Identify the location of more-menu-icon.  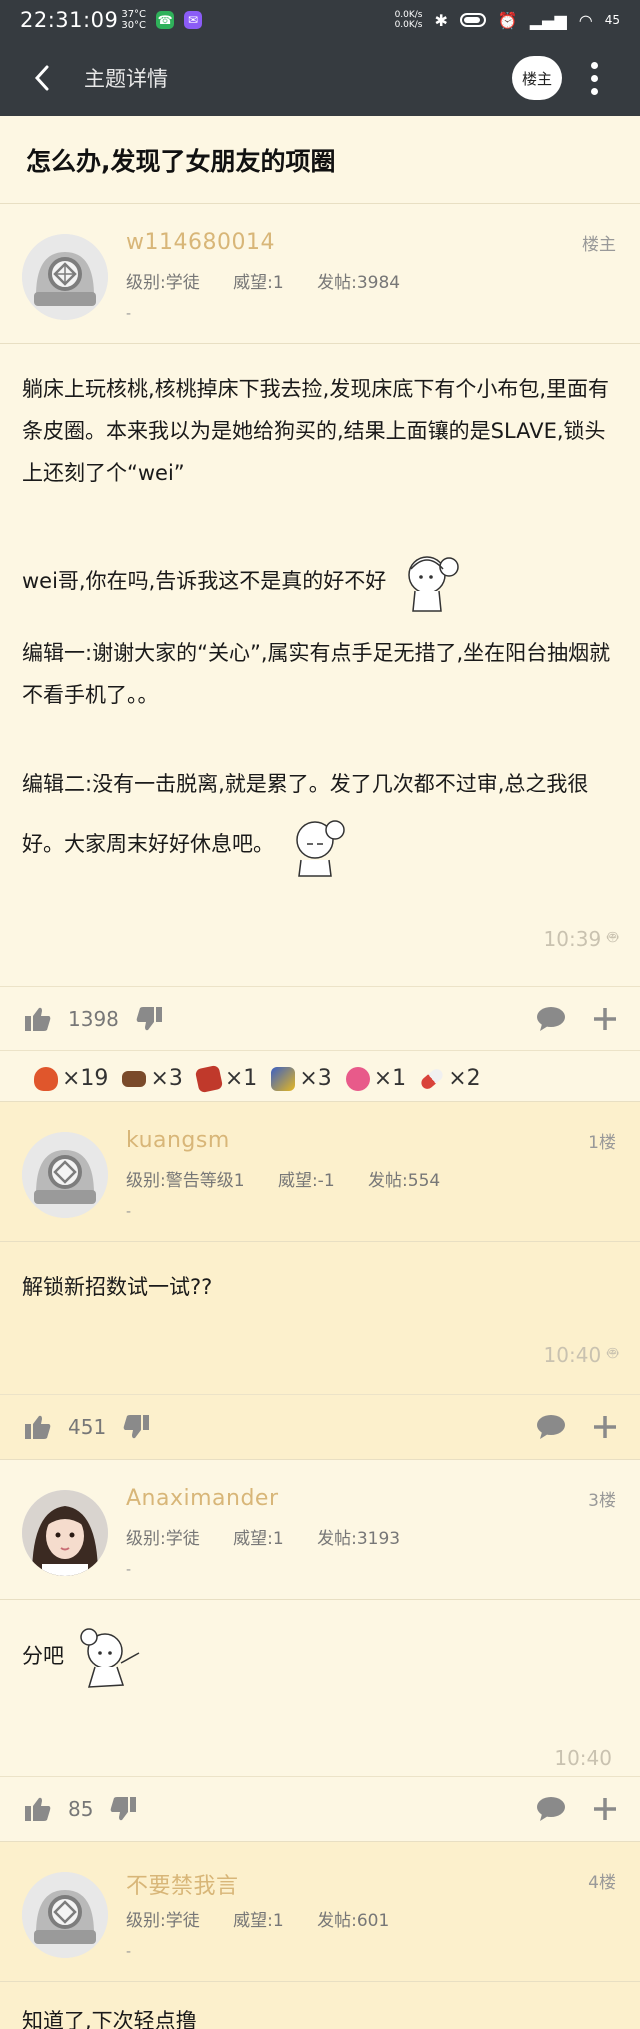
(594, 78).